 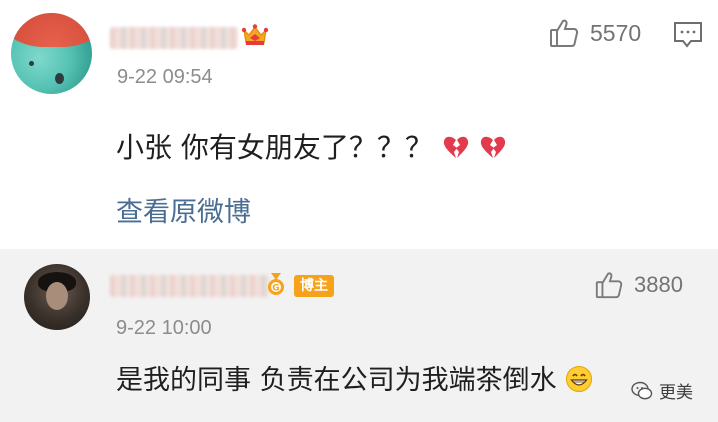 I want to click on crown-icon, so click(x=255, y=34).